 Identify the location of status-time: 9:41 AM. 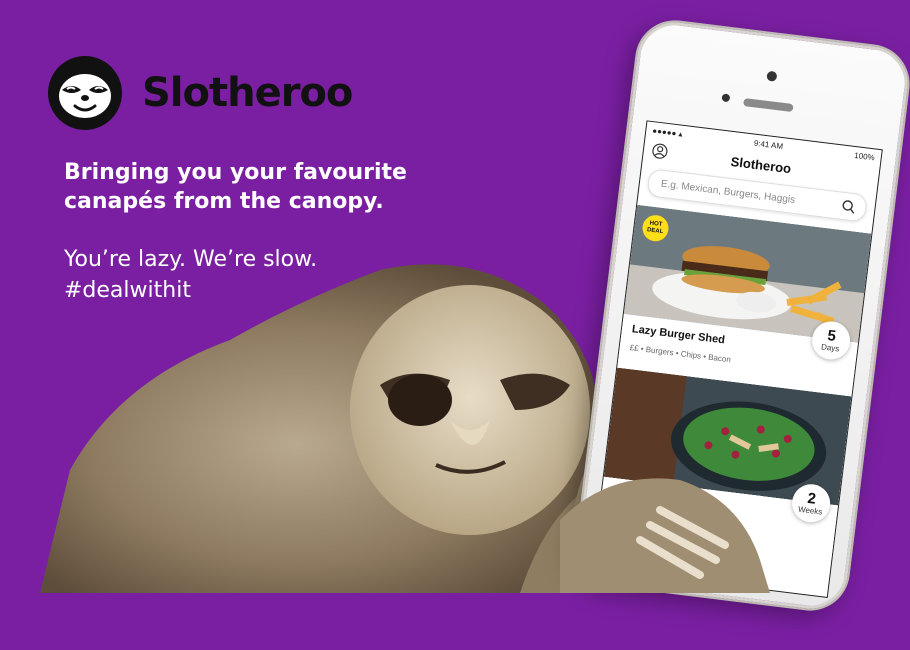
(768, 144).